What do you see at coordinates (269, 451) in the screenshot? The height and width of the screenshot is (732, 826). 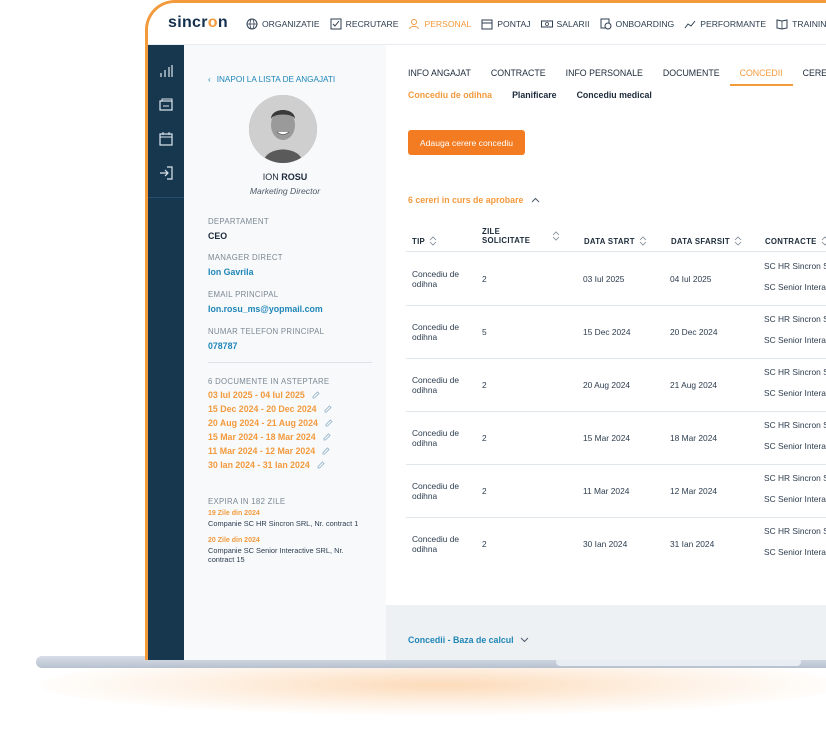 I see `pending-doc-item: 11 Mar 2024 - 12 Mar 2024` at bounding box center [269, 451].